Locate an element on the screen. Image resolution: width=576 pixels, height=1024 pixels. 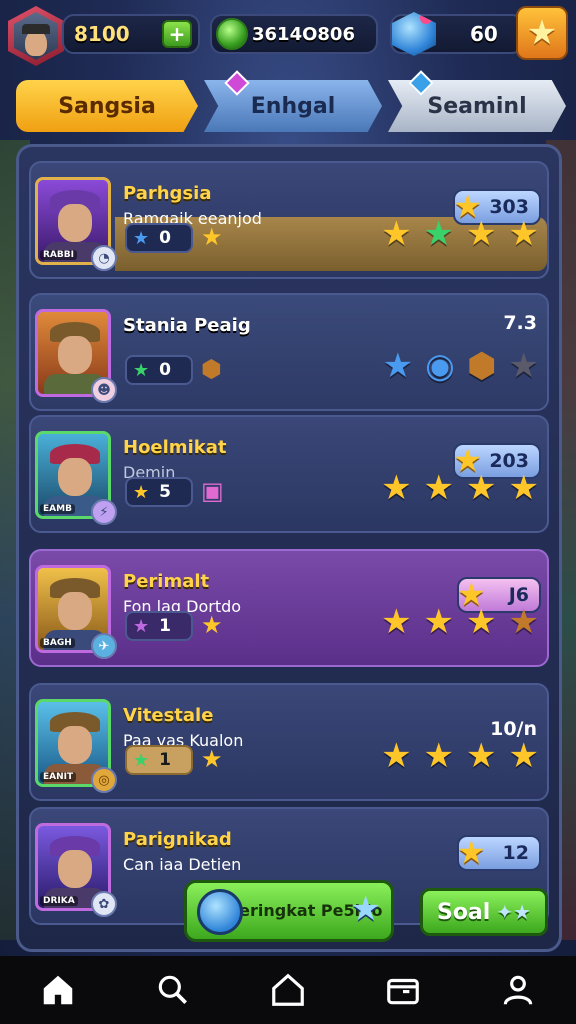
tab-bar: Sangsia Enhgal Seaminl is located at coordinates (291, 102).